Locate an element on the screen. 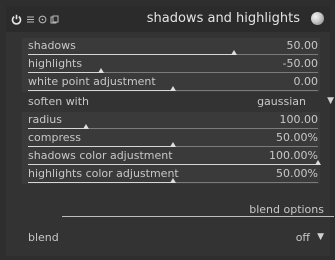 The width and height of the screenshot is (335, 260). highlights-color-adjustment-slider: highlights color adjustment 50.00% is located at coordinates (171, 175).